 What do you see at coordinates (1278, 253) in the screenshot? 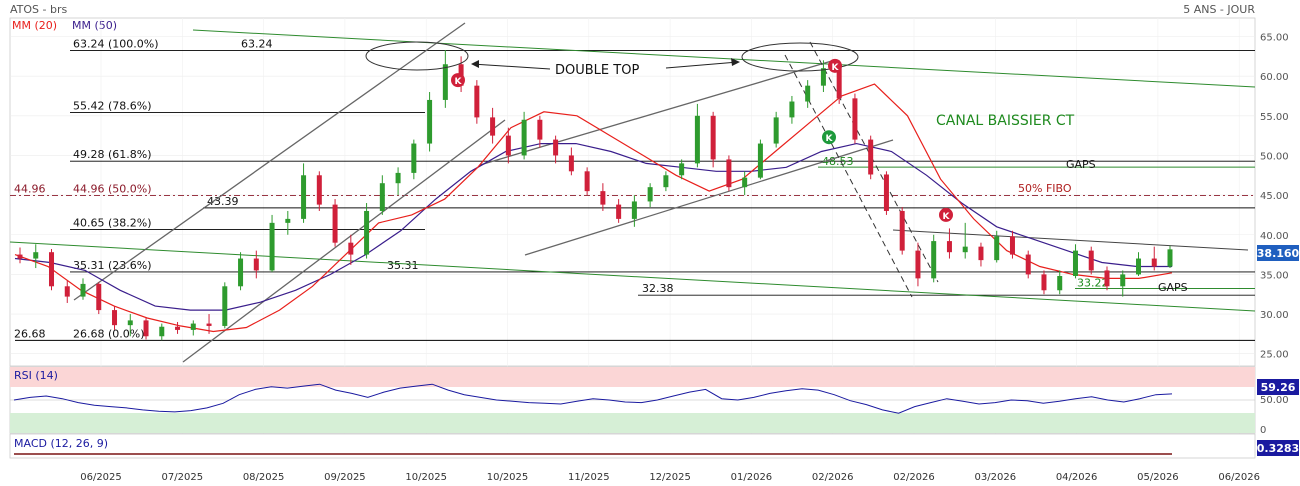
I see `last-price-value: 38.160` at bounding box center [1278, 253].